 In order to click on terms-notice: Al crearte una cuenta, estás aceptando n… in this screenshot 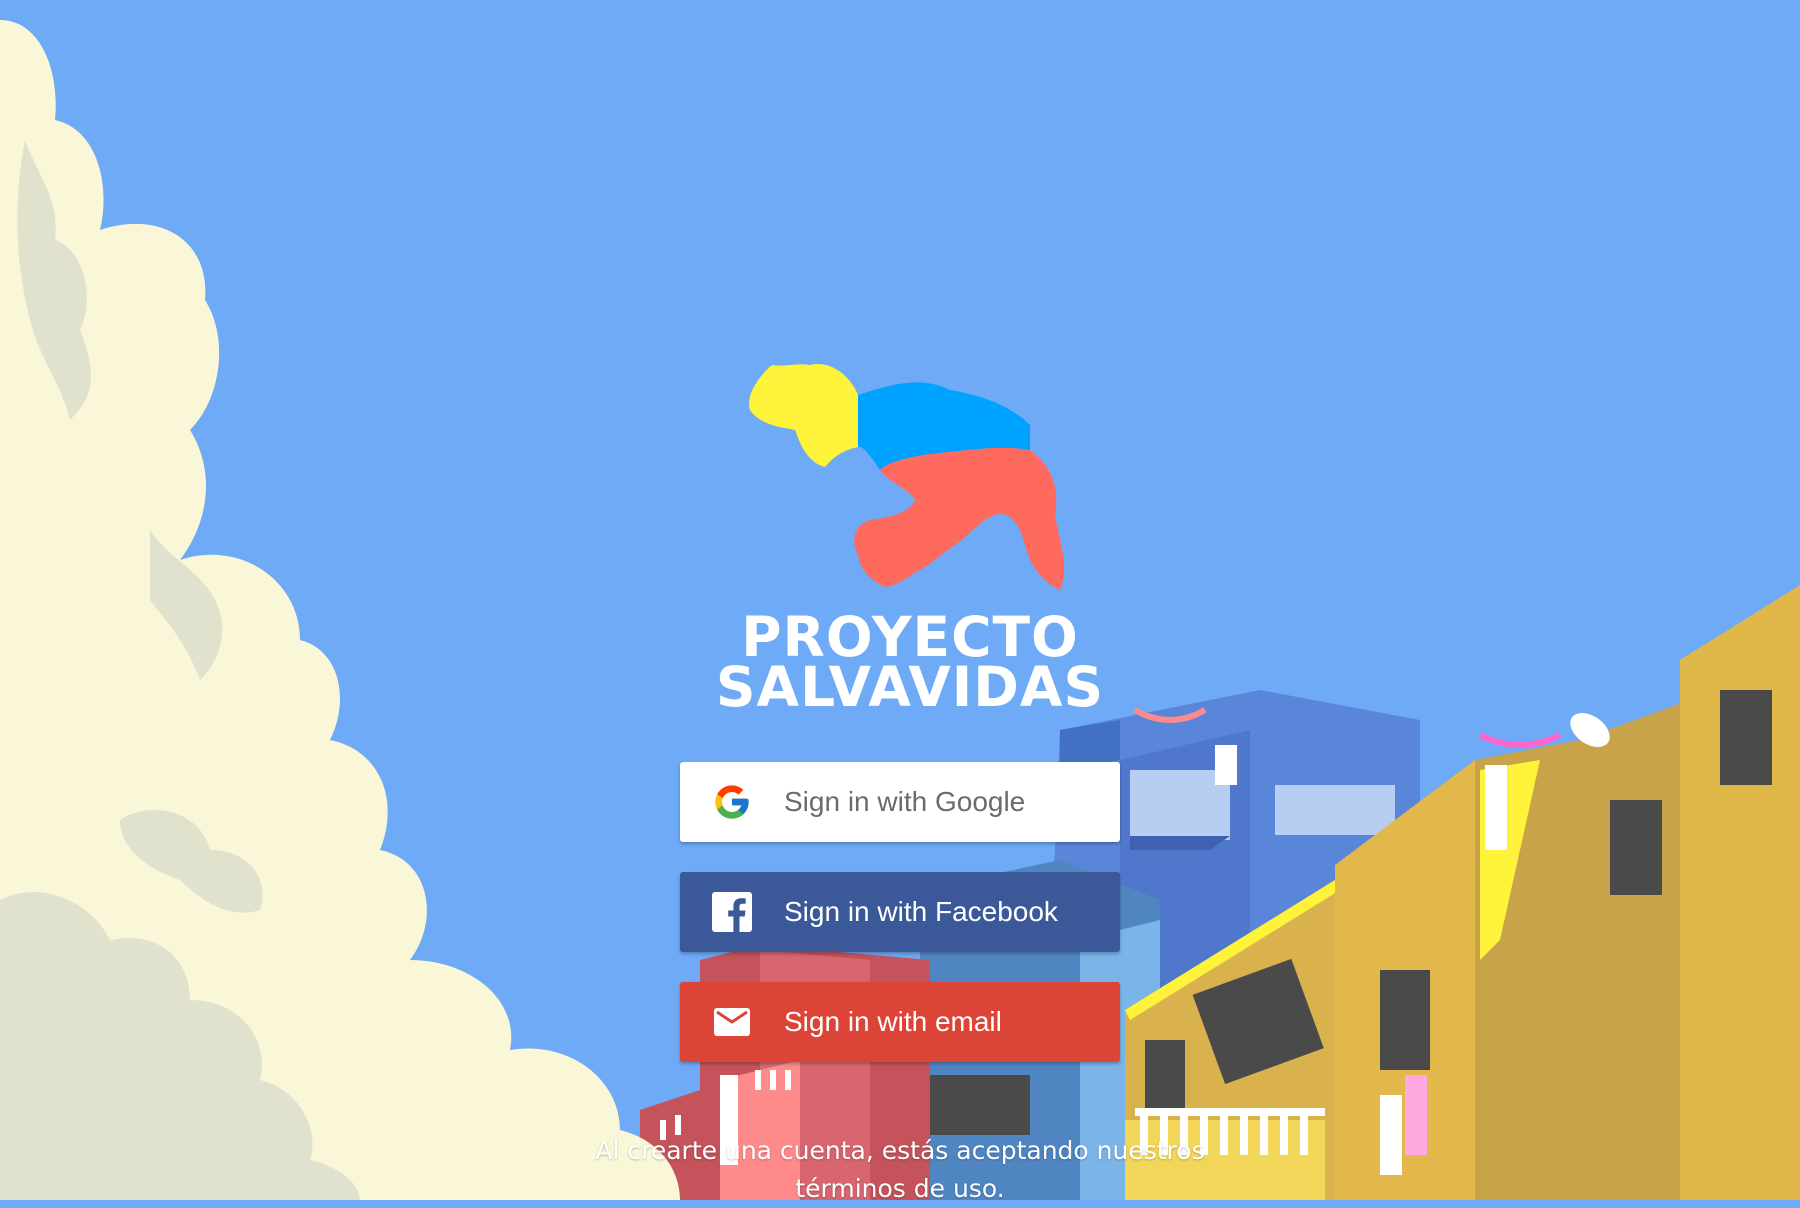, I will do `click(900, 1169)`.